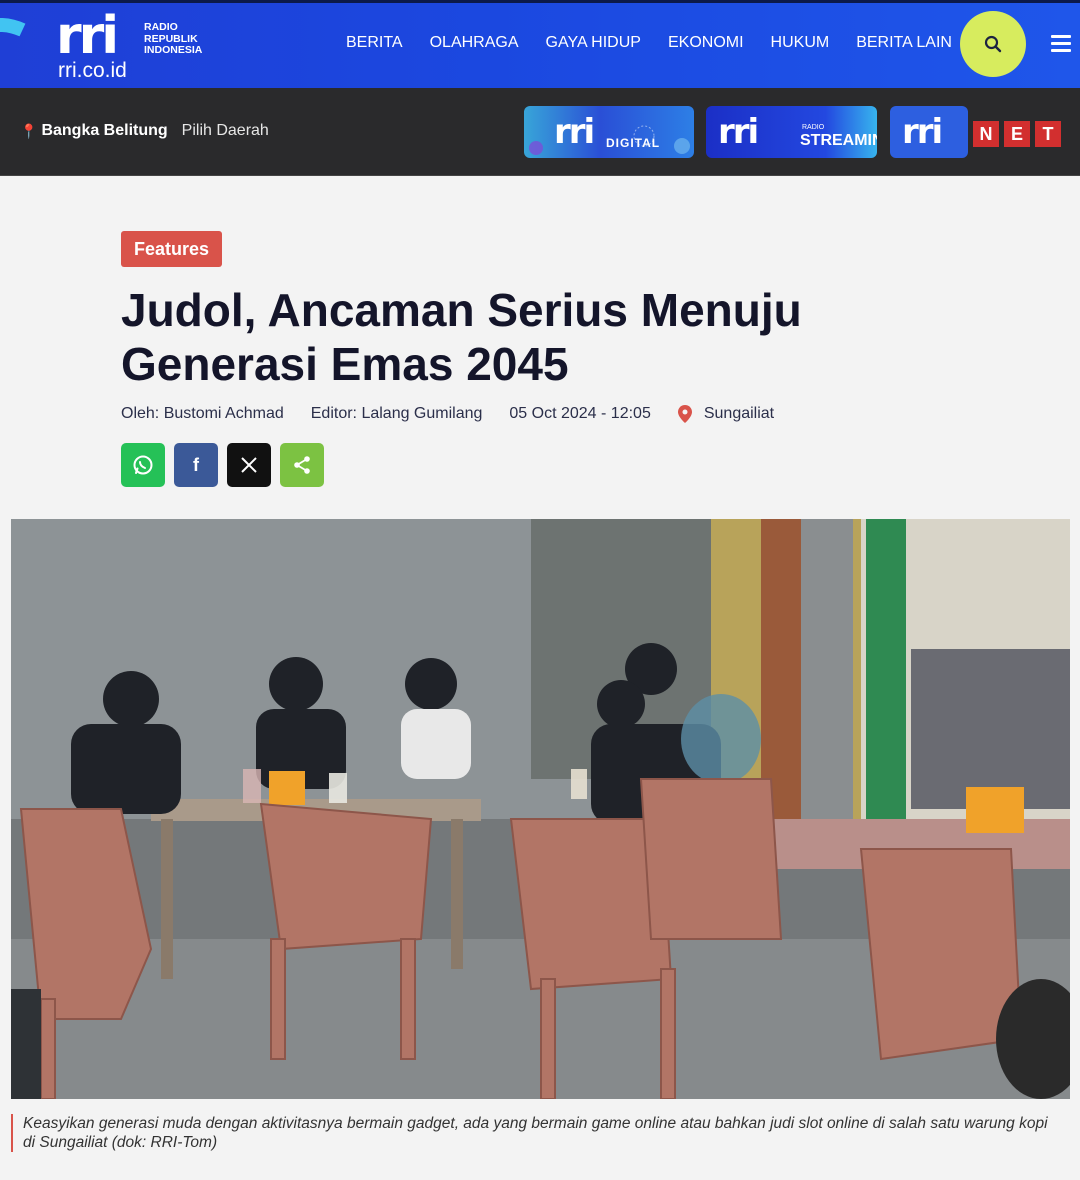 This screenshot has height=1180, width=1080. Describe the element at coordinates (1048, 134) in the screenshot. I see `net-letter: T` at that location.